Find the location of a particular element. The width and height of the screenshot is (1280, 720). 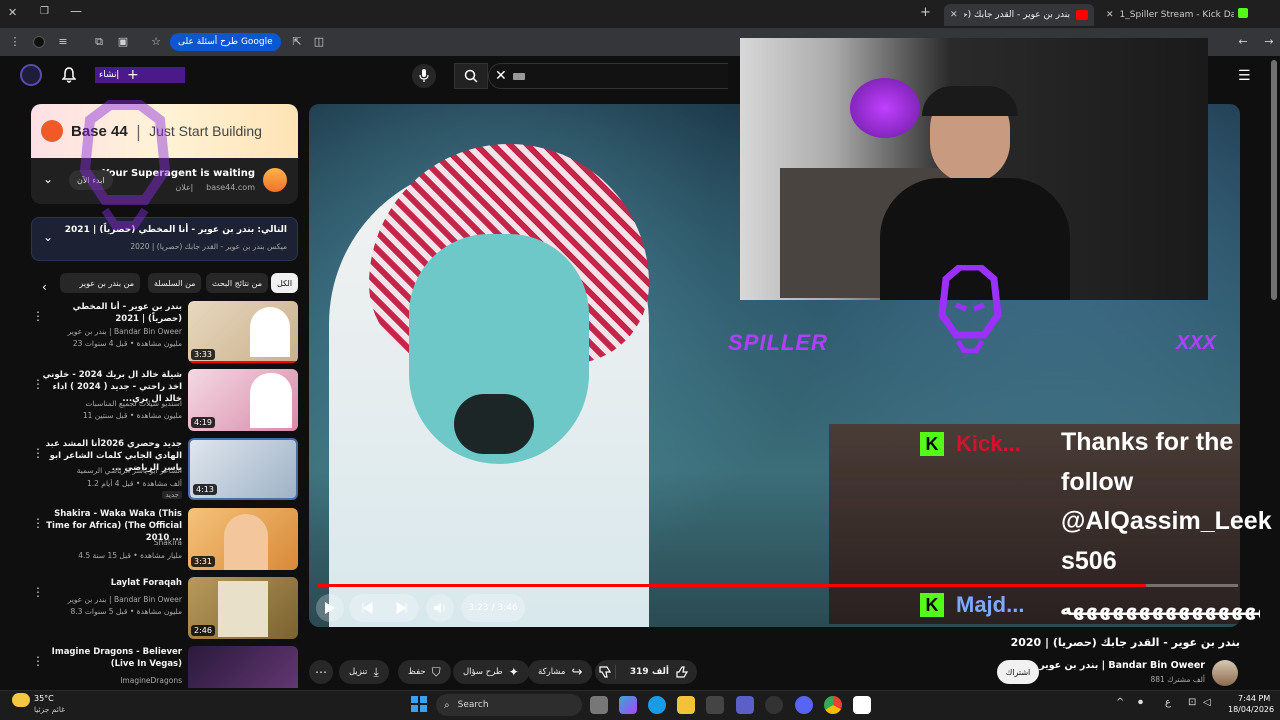

ask-button: طرح سؤال ✦ is located at coordinates (491, 672).